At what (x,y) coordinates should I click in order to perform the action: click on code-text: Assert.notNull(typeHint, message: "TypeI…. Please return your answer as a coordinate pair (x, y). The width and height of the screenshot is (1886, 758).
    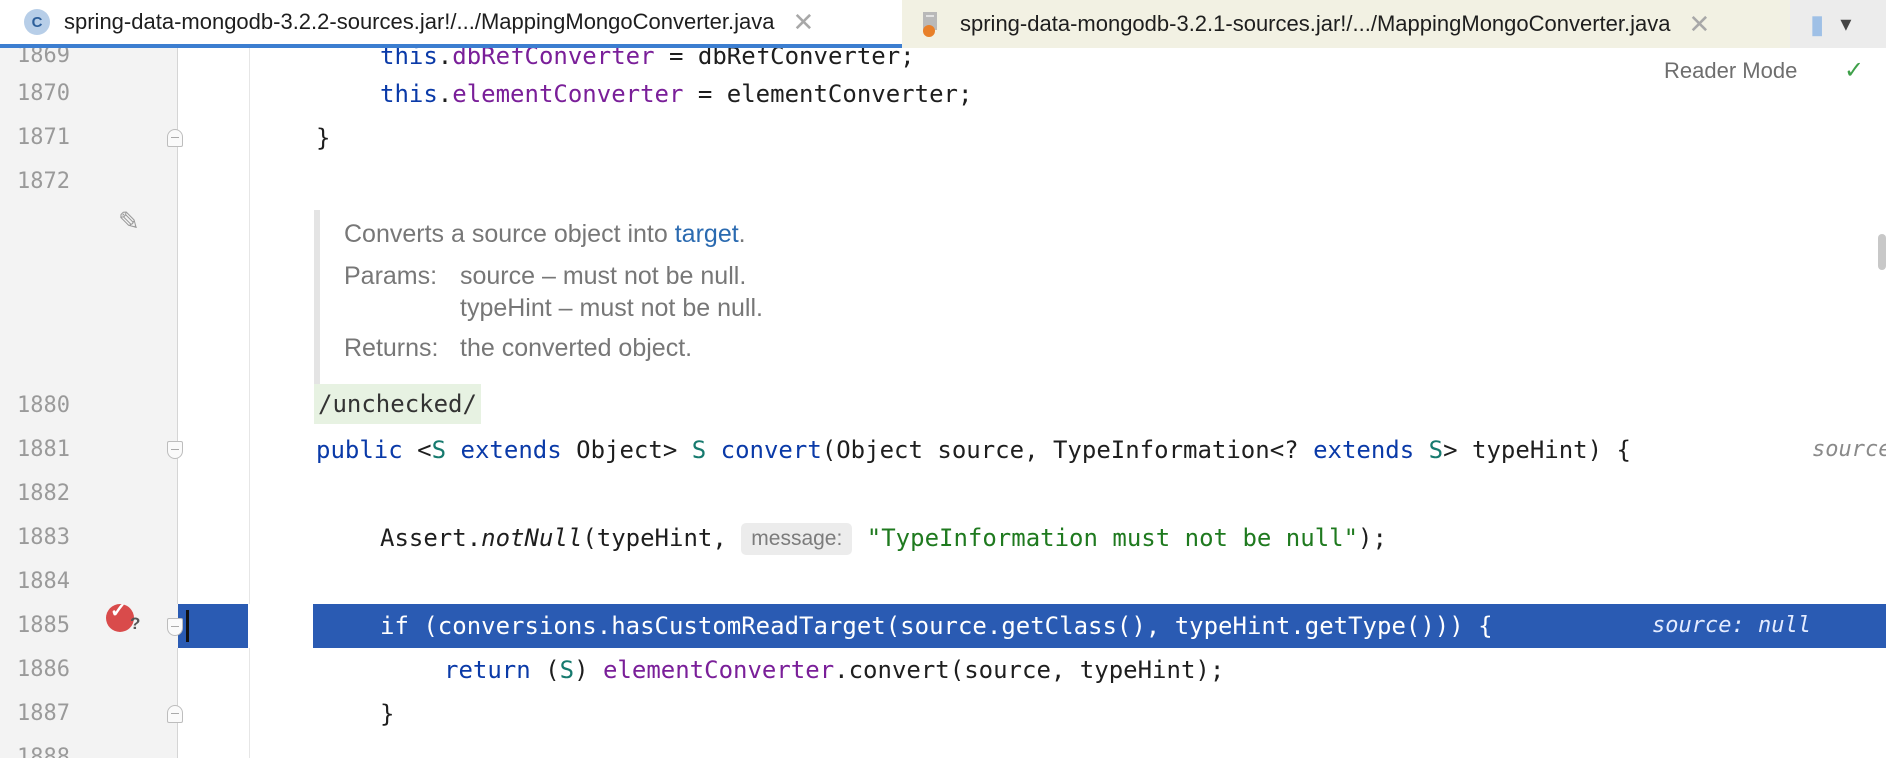
    Looking at the image, I should click on (883, 538).